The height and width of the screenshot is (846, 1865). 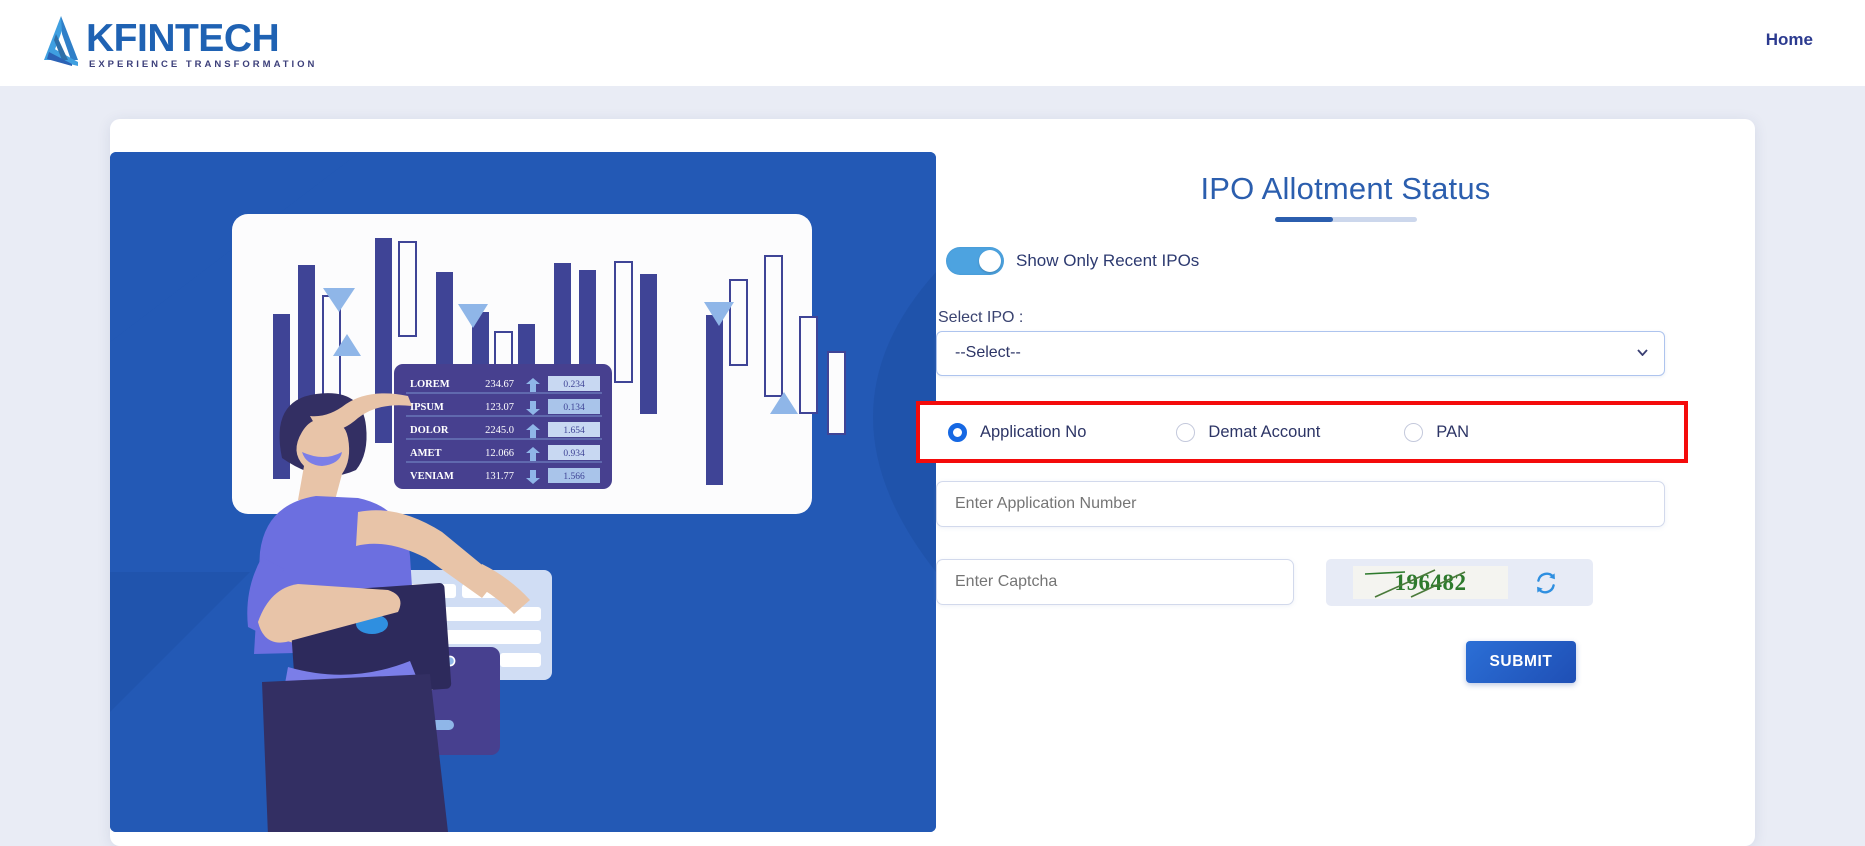 I want to click on captcha-display-box: 196482, so click(x=1459, y=582).